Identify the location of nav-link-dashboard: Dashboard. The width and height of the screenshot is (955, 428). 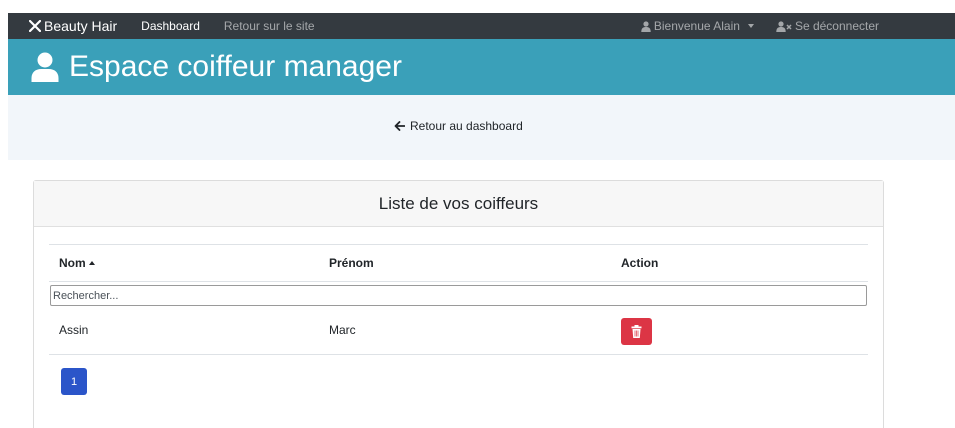
(170, 26).